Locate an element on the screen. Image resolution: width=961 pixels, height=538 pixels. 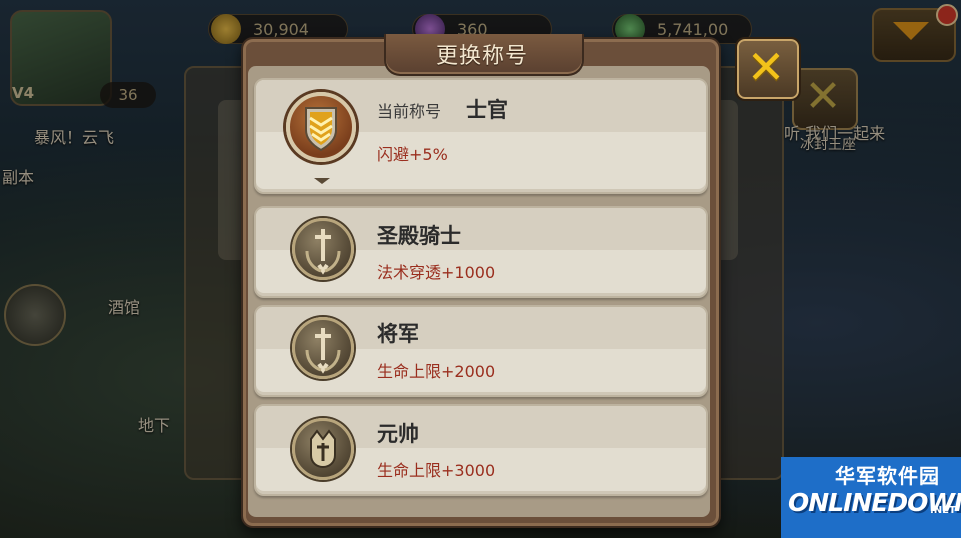
current-title-label: 当前称号 is located at coordinates (409, 111).